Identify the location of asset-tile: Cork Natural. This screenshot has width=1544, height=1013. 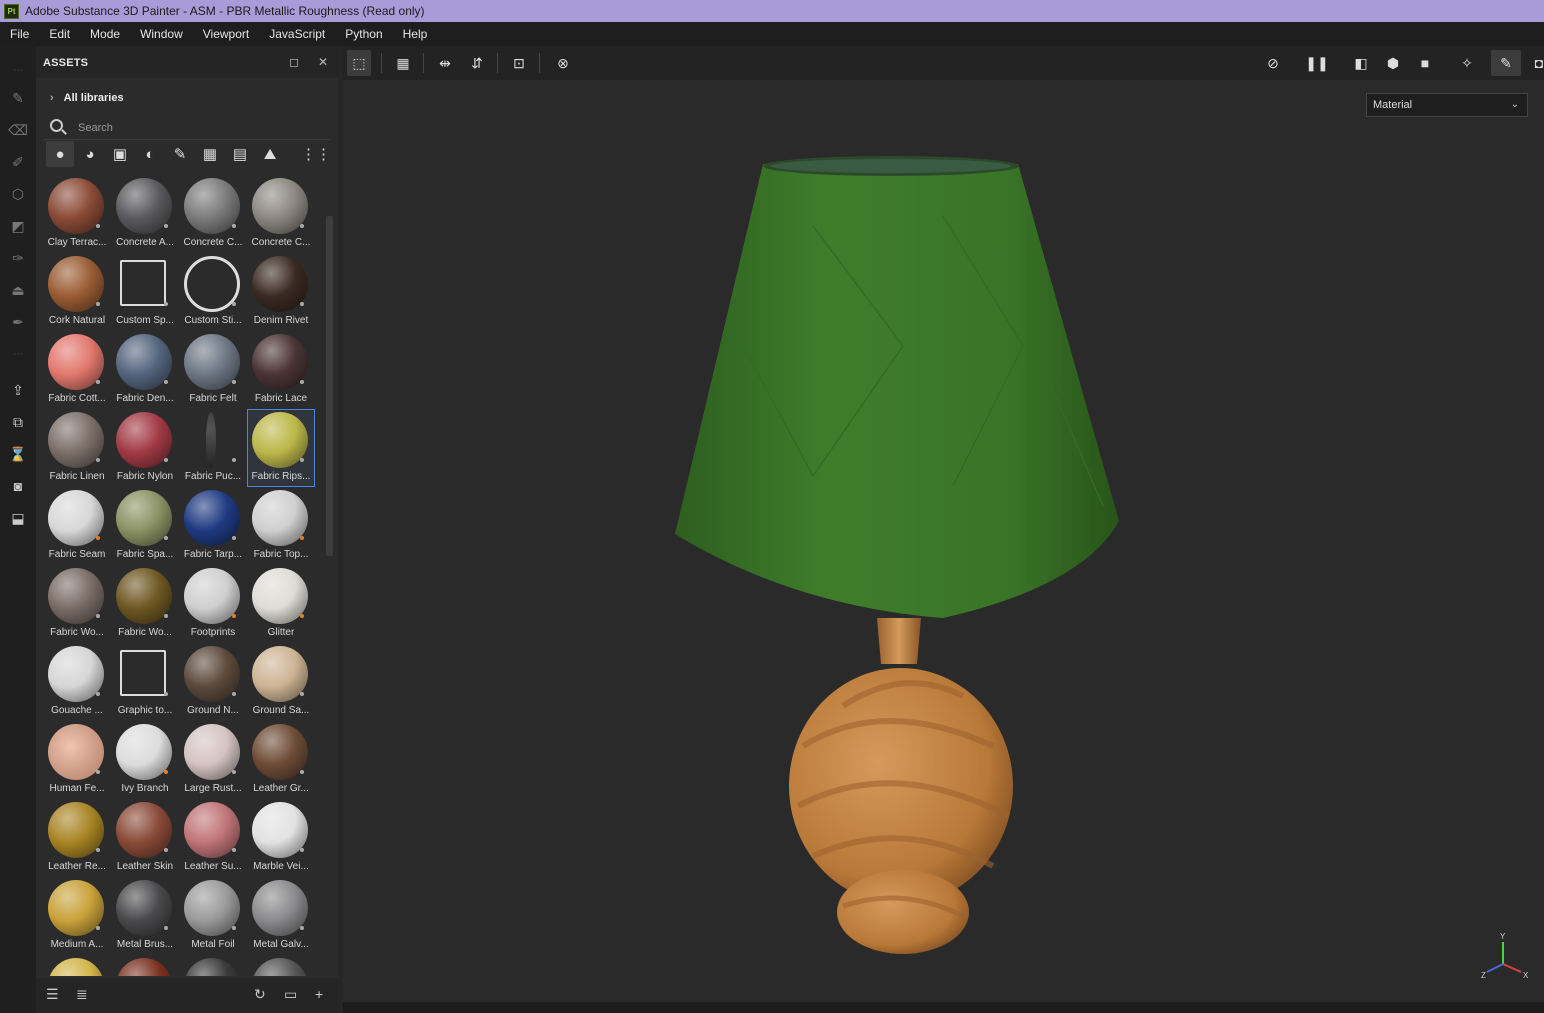
(77, 292).